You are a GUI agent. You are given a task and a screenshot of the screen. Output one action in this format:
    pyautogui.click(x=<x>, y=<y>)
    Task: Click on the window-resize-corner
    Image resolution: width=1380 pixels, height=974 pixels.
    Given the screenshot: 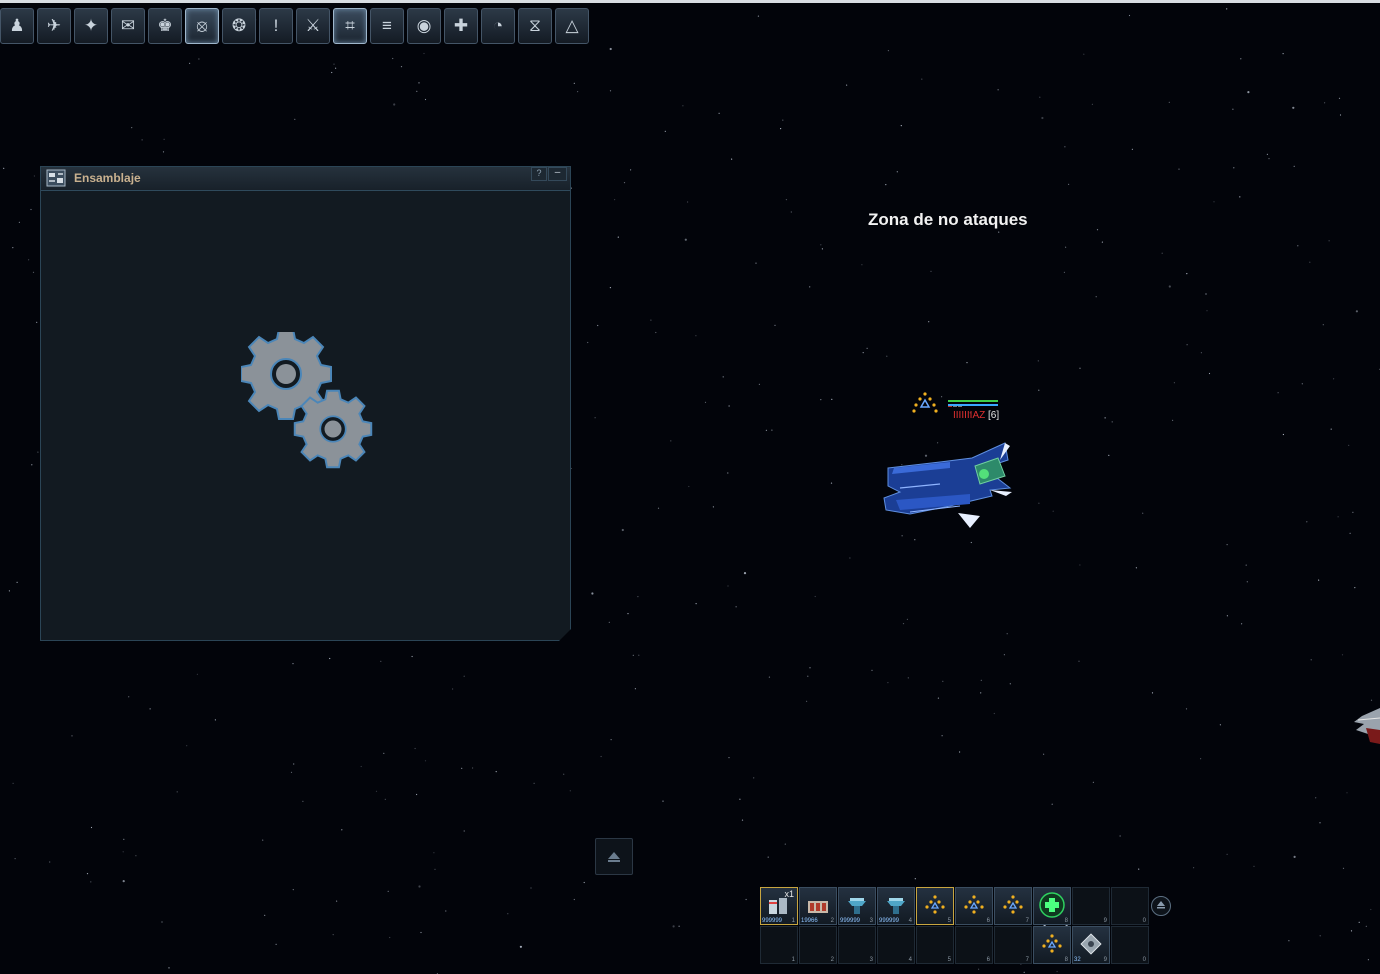 What is the action you would take?
    pyautogui.click(x=565, y=635)
    